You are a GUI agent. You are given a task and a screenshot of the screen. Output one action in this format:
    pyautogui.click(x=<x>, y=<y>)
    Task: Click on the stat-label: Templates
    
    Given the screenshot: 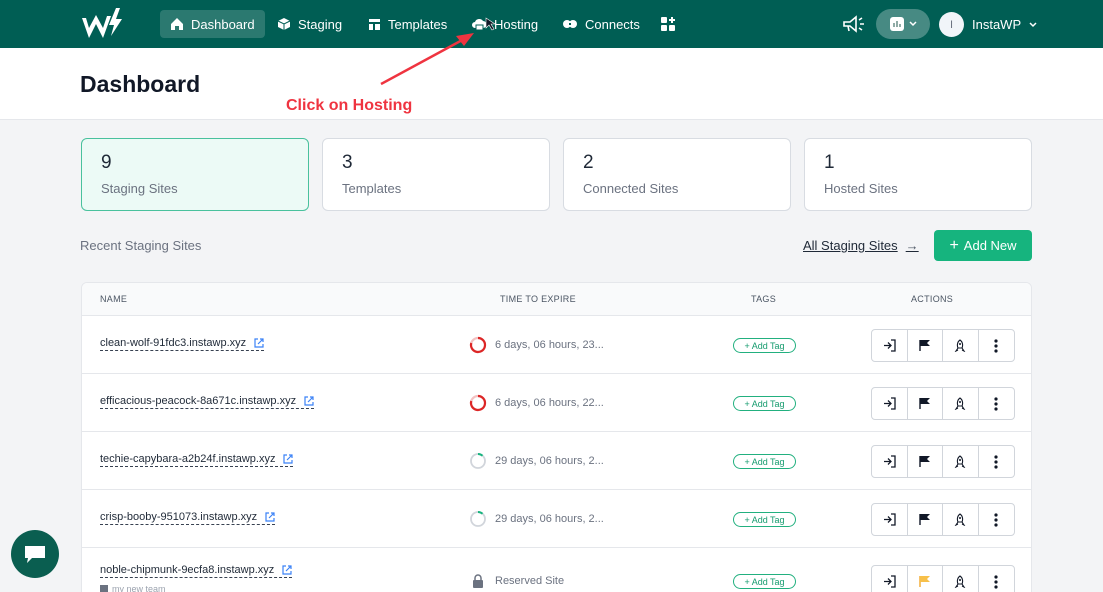 What is the action you would take?
    pyautogui.click(x=372, y=188)
    